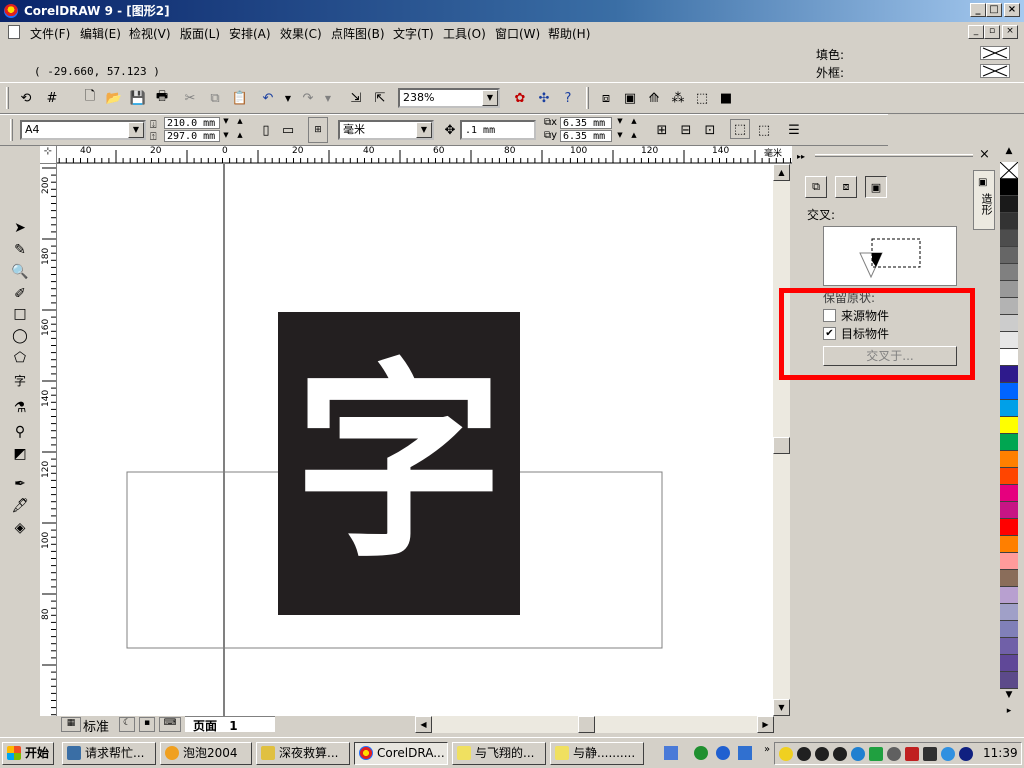 The width and height of the screenshot is (1024, 768). Describe the element at coordinates (992, 32) in the screenshot. I see `doc-restore-button: ▫` at that location.